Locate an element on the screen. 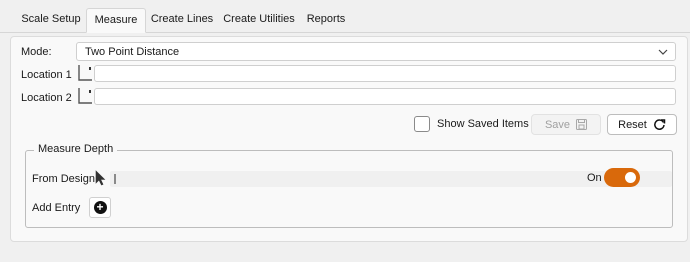 The height and width of the screenshot is (262, 690). tab-scale-setup: Scale Setup is located at coordinates (51, 20).